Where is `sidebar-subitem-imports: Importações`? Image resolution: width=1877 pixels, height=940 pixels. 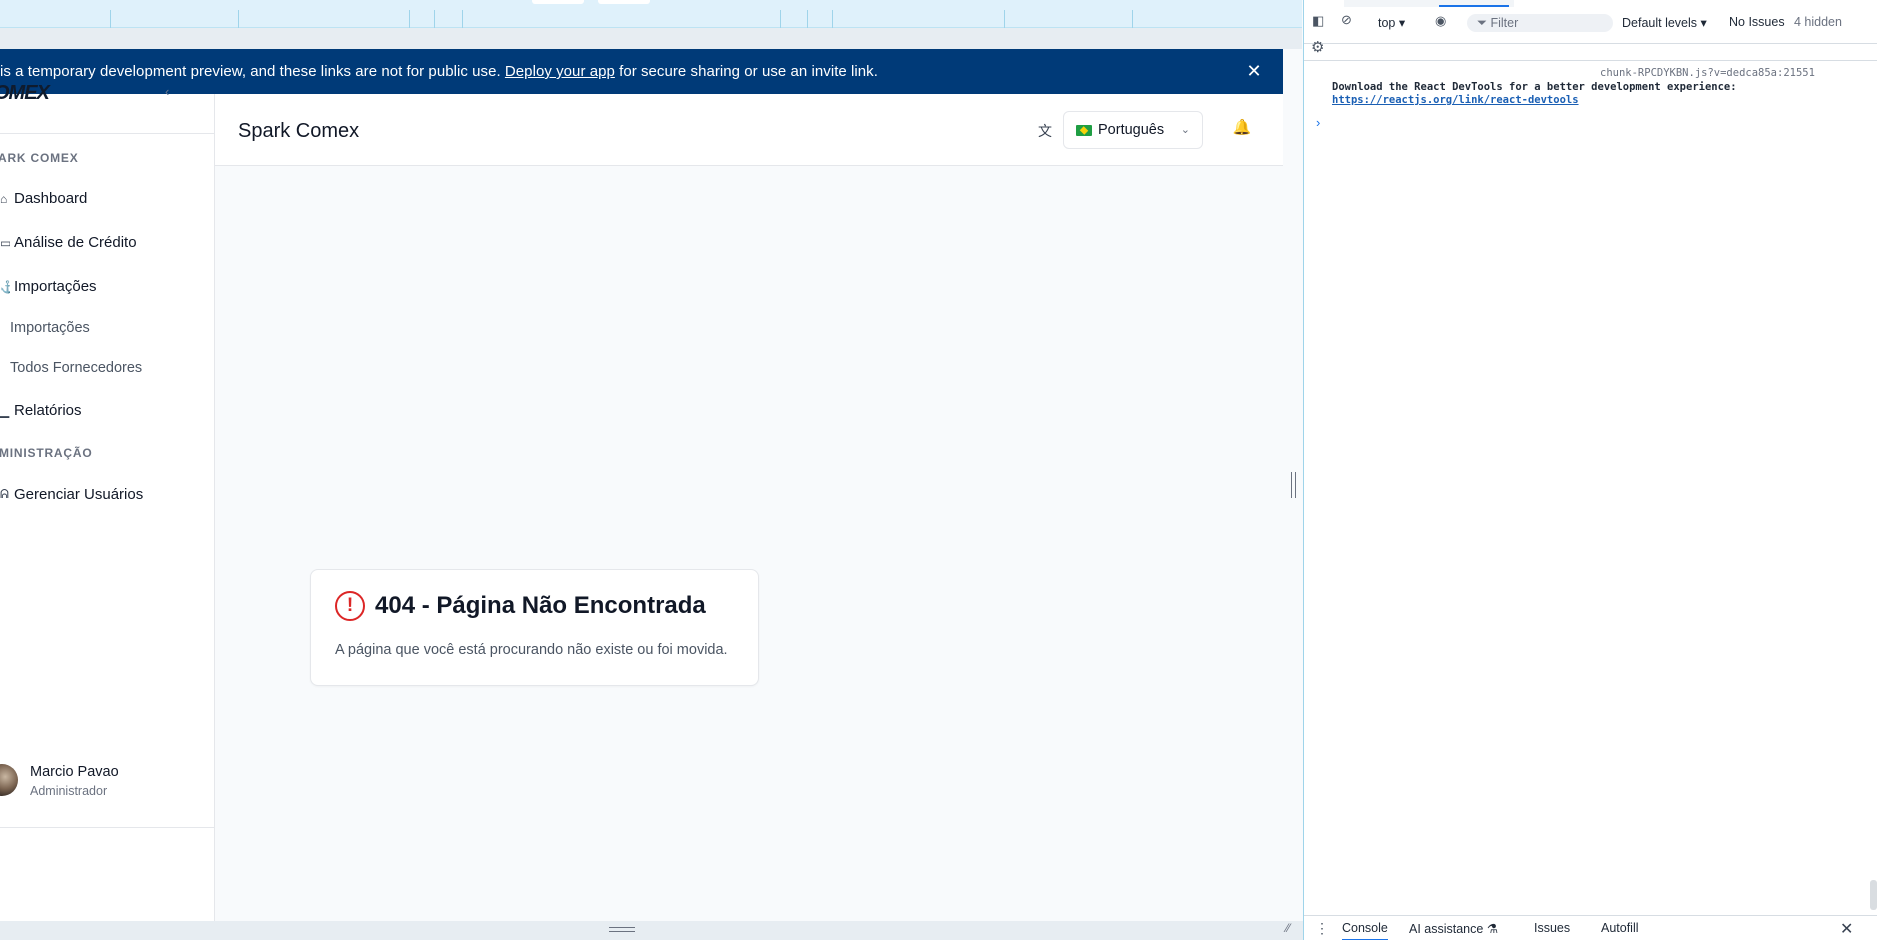 sidebar-subitem-imports: Importações is located at coordinates (50, 328).